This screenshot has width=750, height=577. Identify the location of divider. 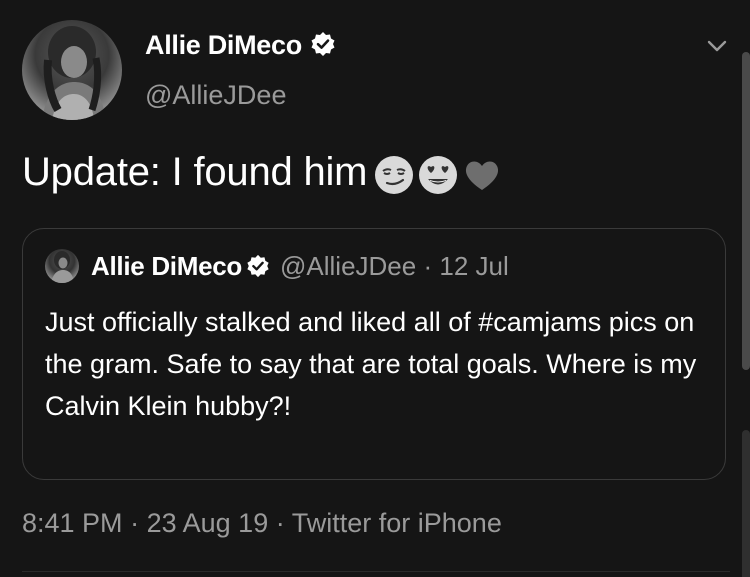
(376, 571).